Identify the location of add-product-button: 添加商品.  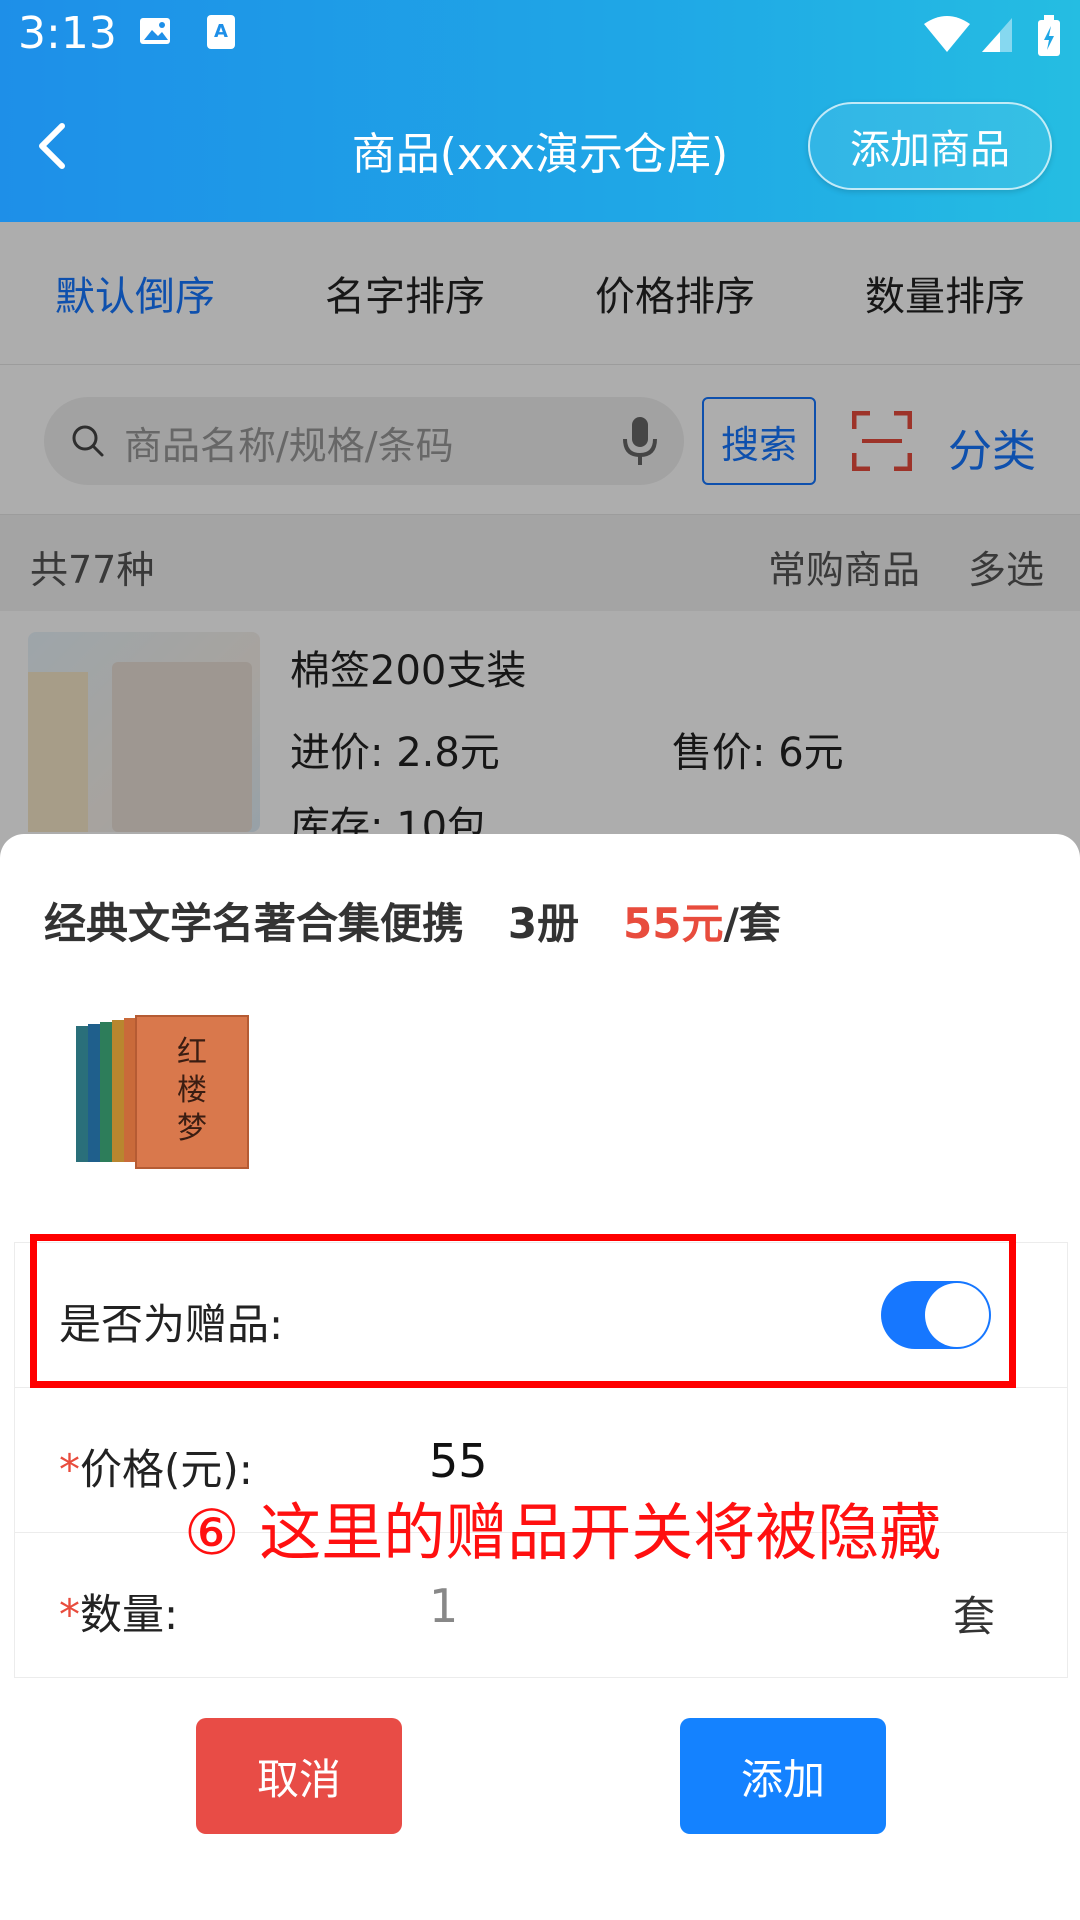
(930, 146).